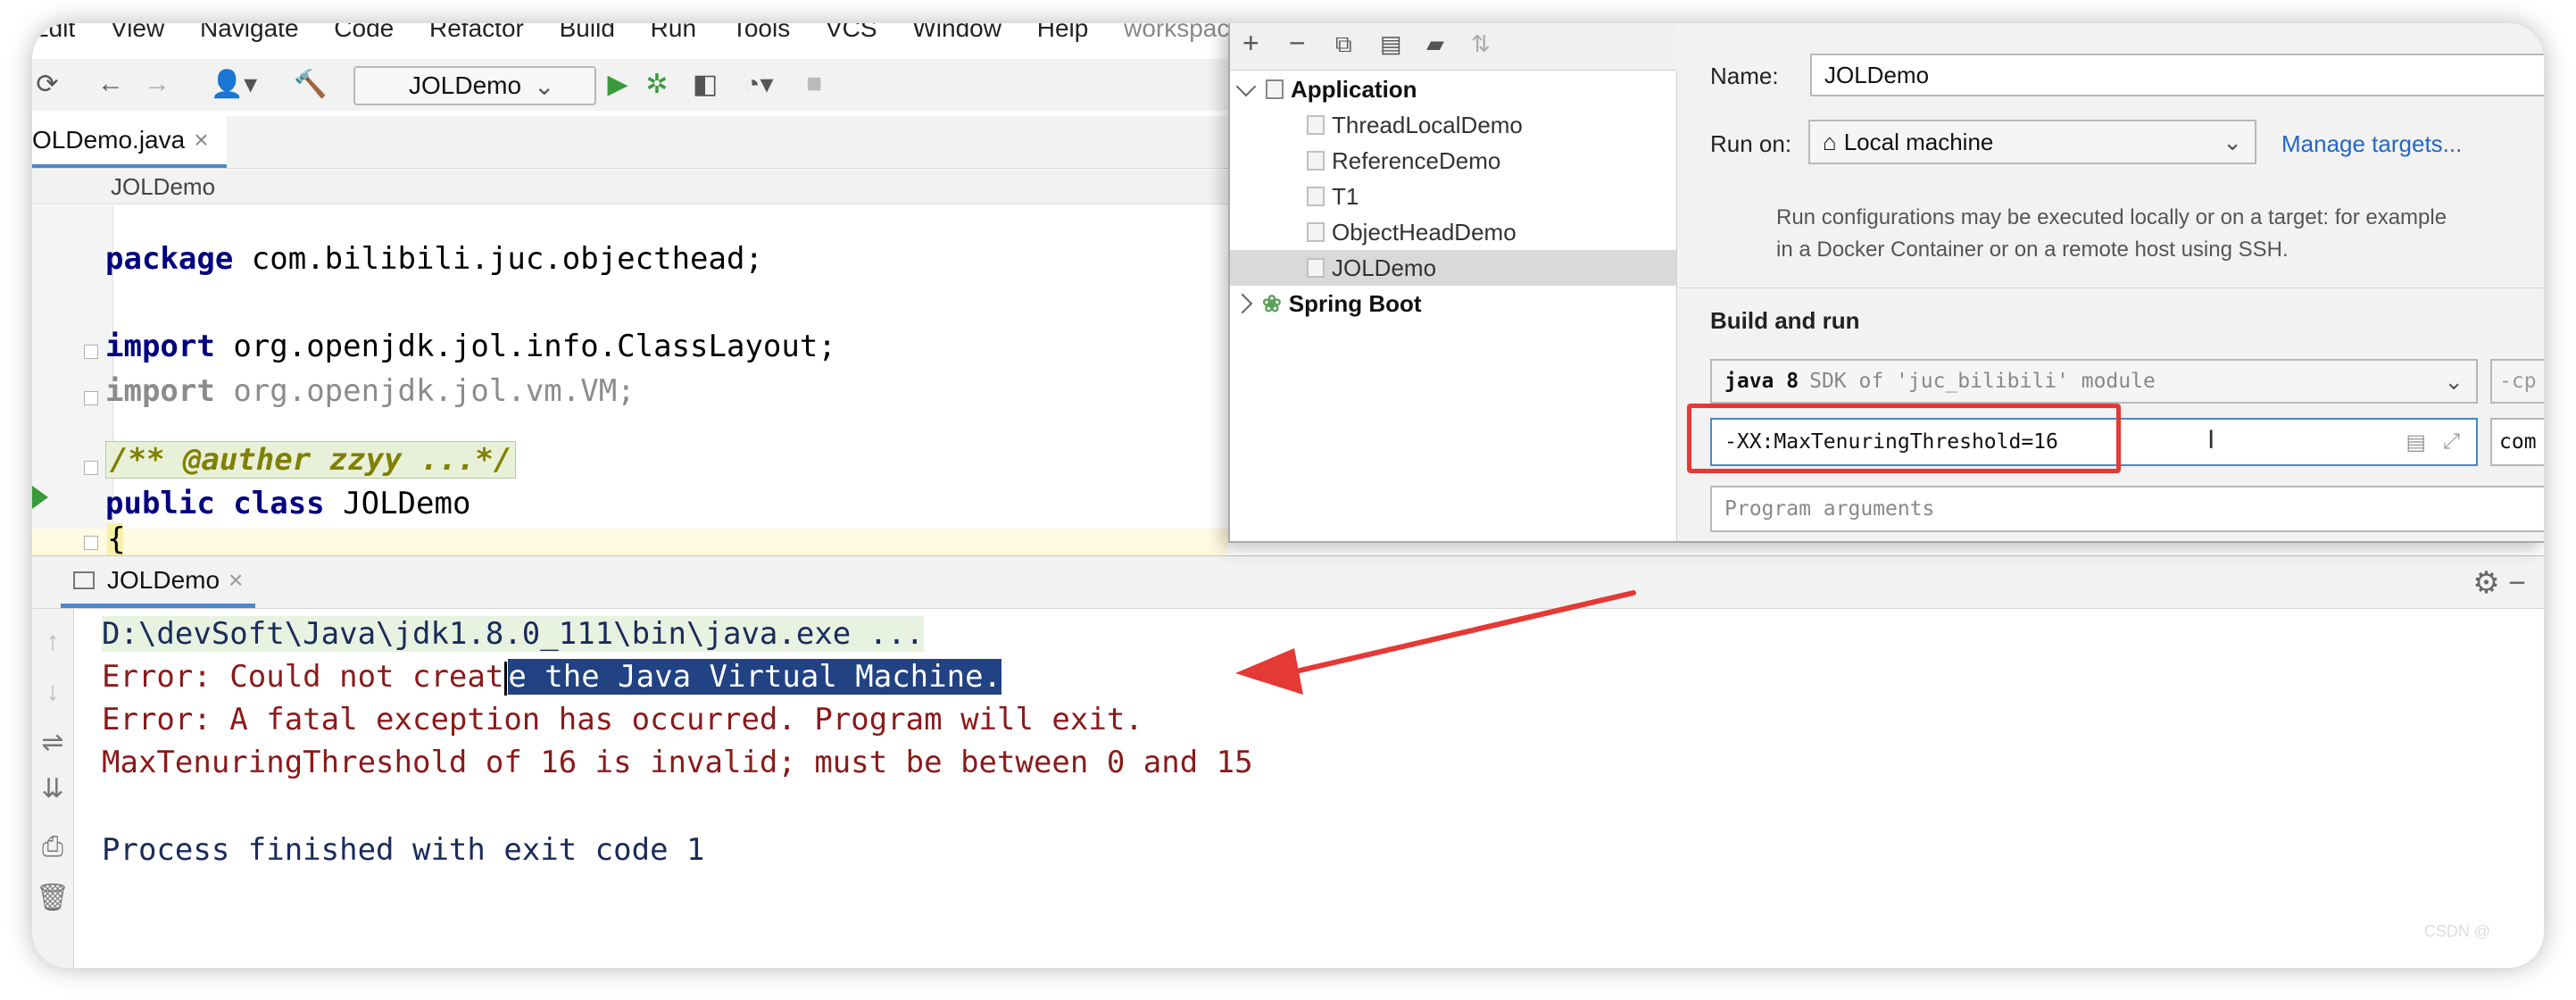  I want to click on annotation-arrow, so click(1436, 642).